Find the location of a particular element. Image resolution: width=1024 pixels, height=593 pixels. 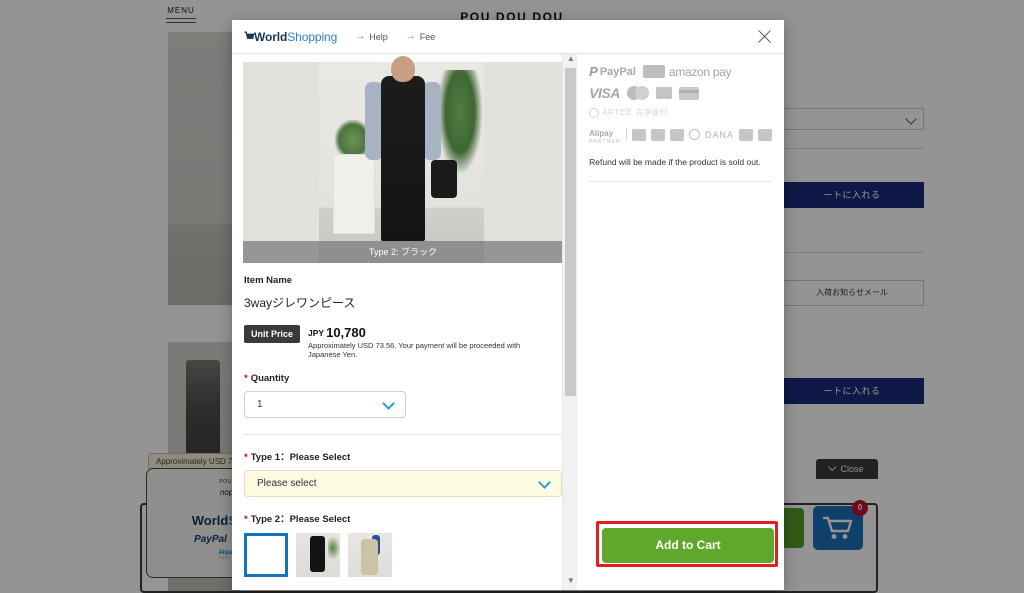

fee-link: → Fee is located at coordinates (421, 36).